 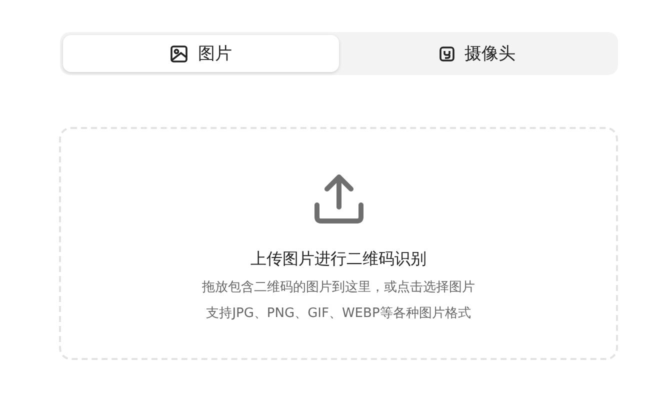 I want to click on image-icon, so click(x=179, y=53).